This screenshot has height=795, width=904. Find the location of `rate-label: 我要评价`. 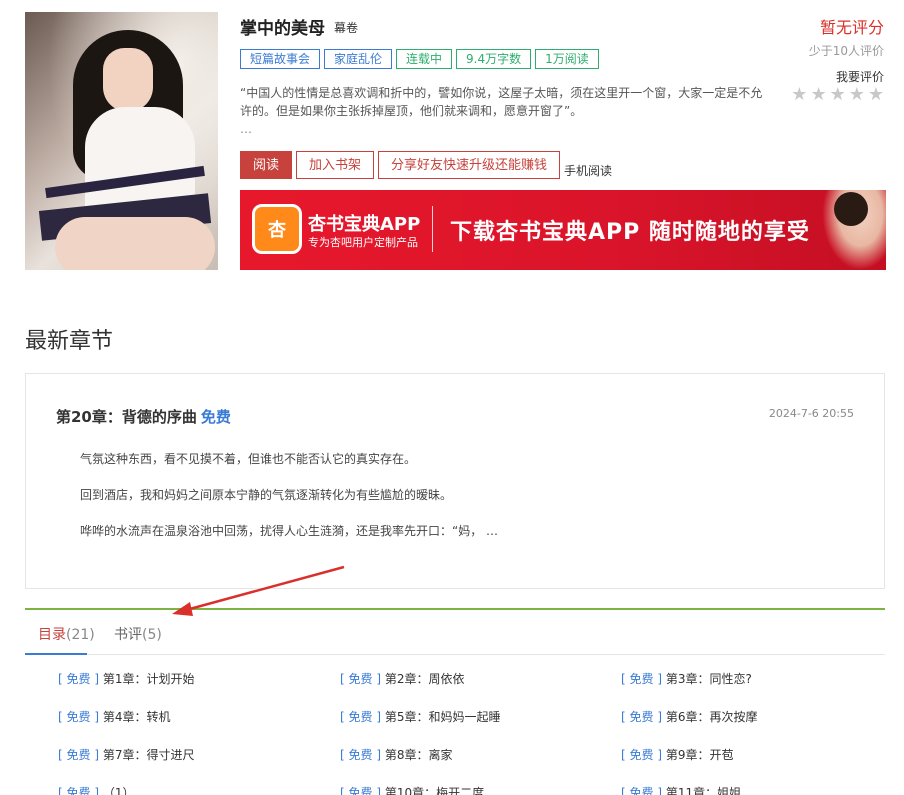

rate-label: 我要评价 is located at coordinates (859, 77).